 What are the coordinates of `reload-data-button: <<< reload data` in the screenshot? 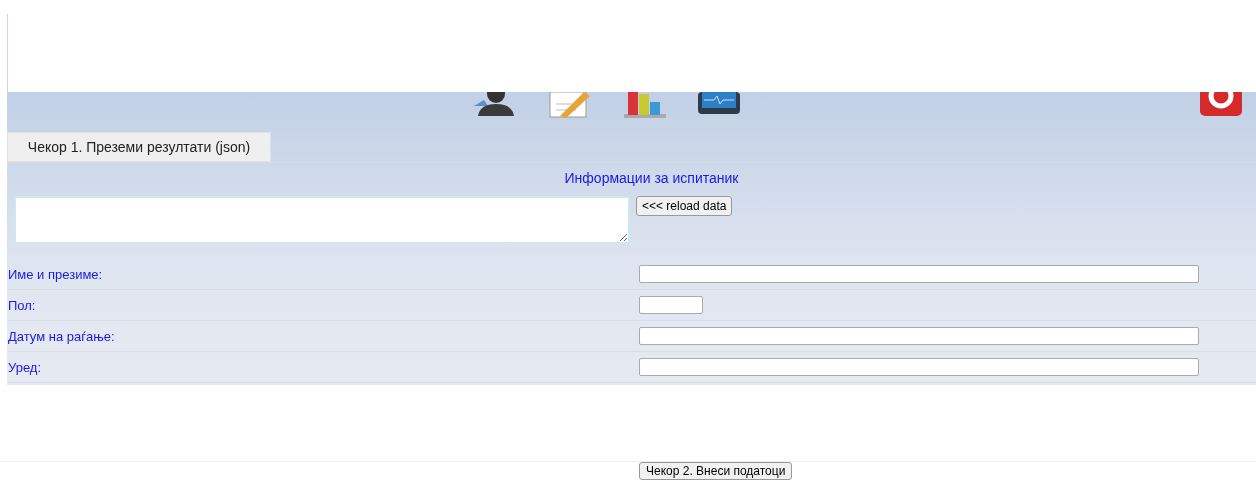 It's located at (684, 206).